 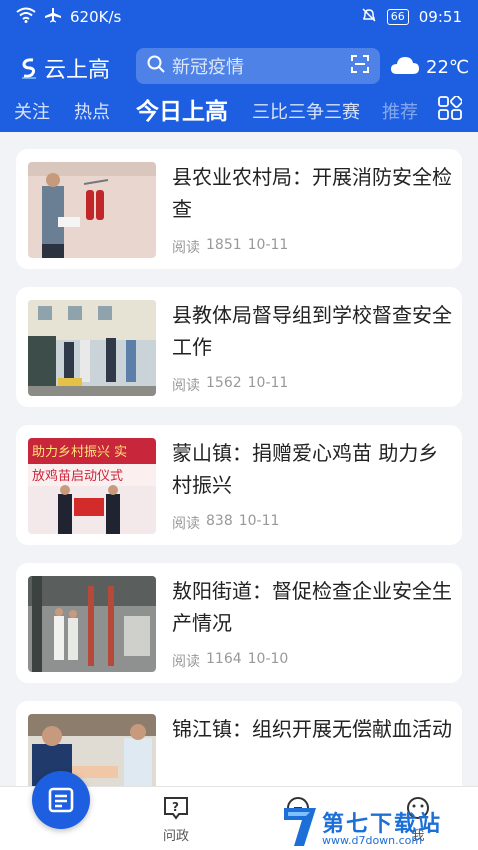 I want to click on tab-follow: 关注, so click(x=32, y=111).